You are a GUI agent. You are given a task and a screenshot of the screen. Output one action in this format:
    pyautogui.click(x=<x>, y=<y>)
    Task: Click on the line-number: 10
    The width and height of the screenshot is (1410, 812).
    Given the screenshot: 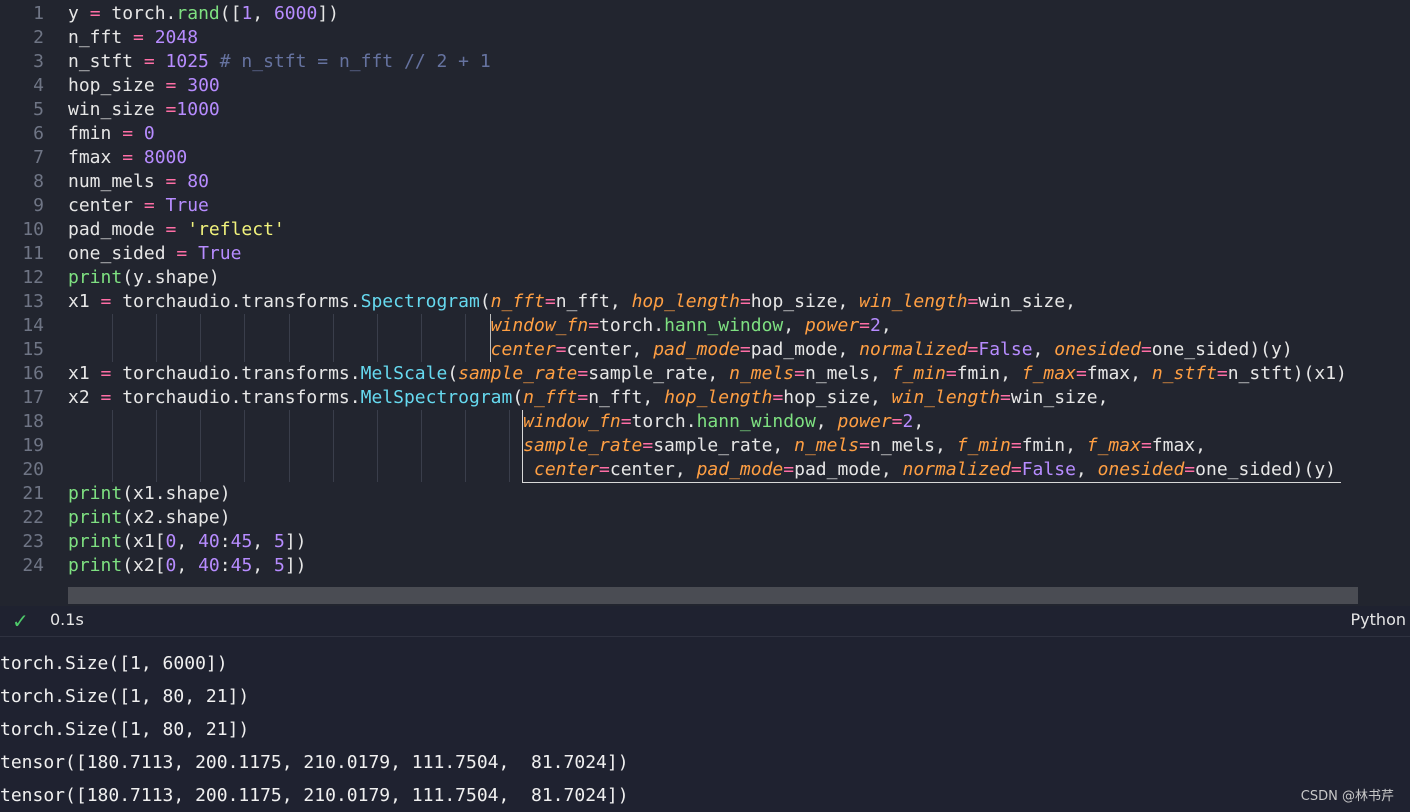 What is the action you would take?
    pyautogui.click(x=33, y=229)
    